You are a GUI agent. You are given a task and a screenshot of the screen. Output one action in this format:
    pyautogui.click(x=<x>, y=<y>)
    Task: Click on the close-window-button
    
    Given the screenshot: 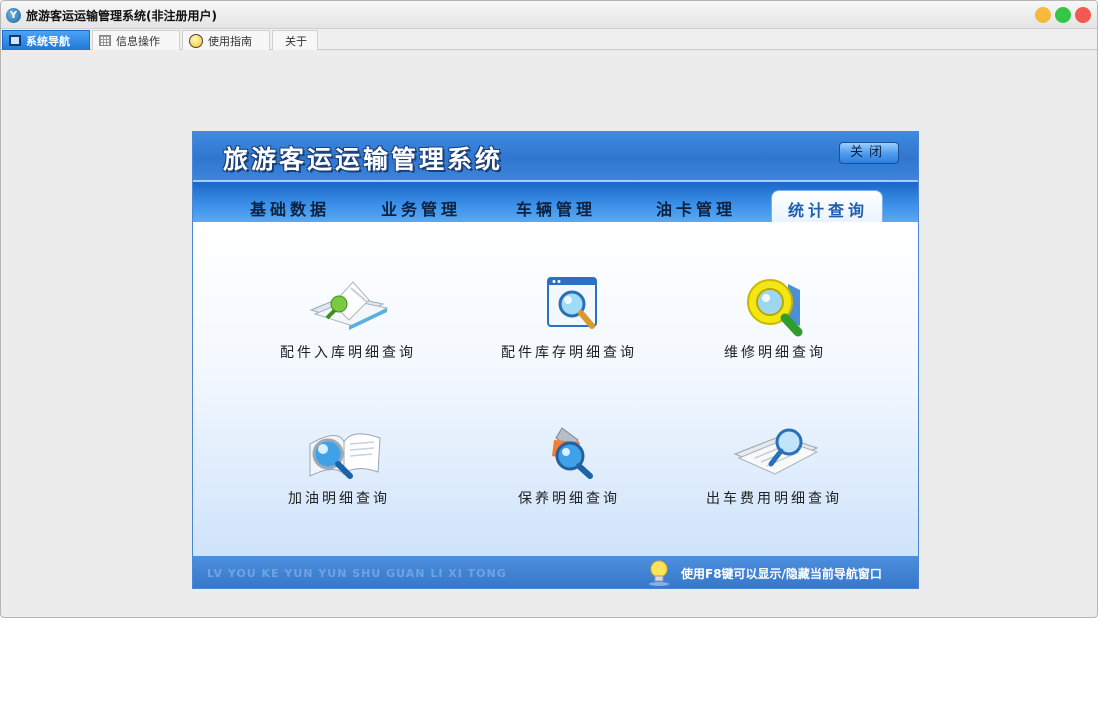 What is the action you would take?
    pyautogui.click(x=1083, y=15)
    